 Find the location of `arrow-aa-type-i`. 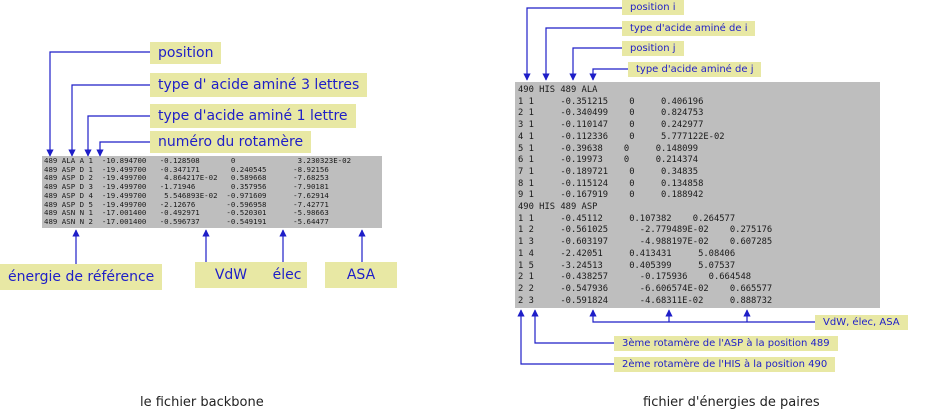

arrow-aa-type-i is located at coordinates (582, 54).